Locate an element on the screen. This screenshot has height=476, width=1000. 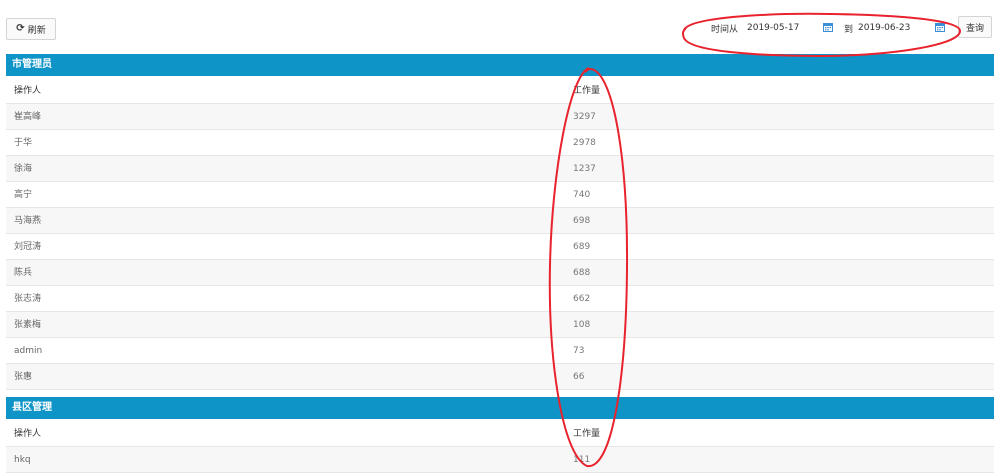
operator-name: 高宁 is located at coordinates (23, 195).